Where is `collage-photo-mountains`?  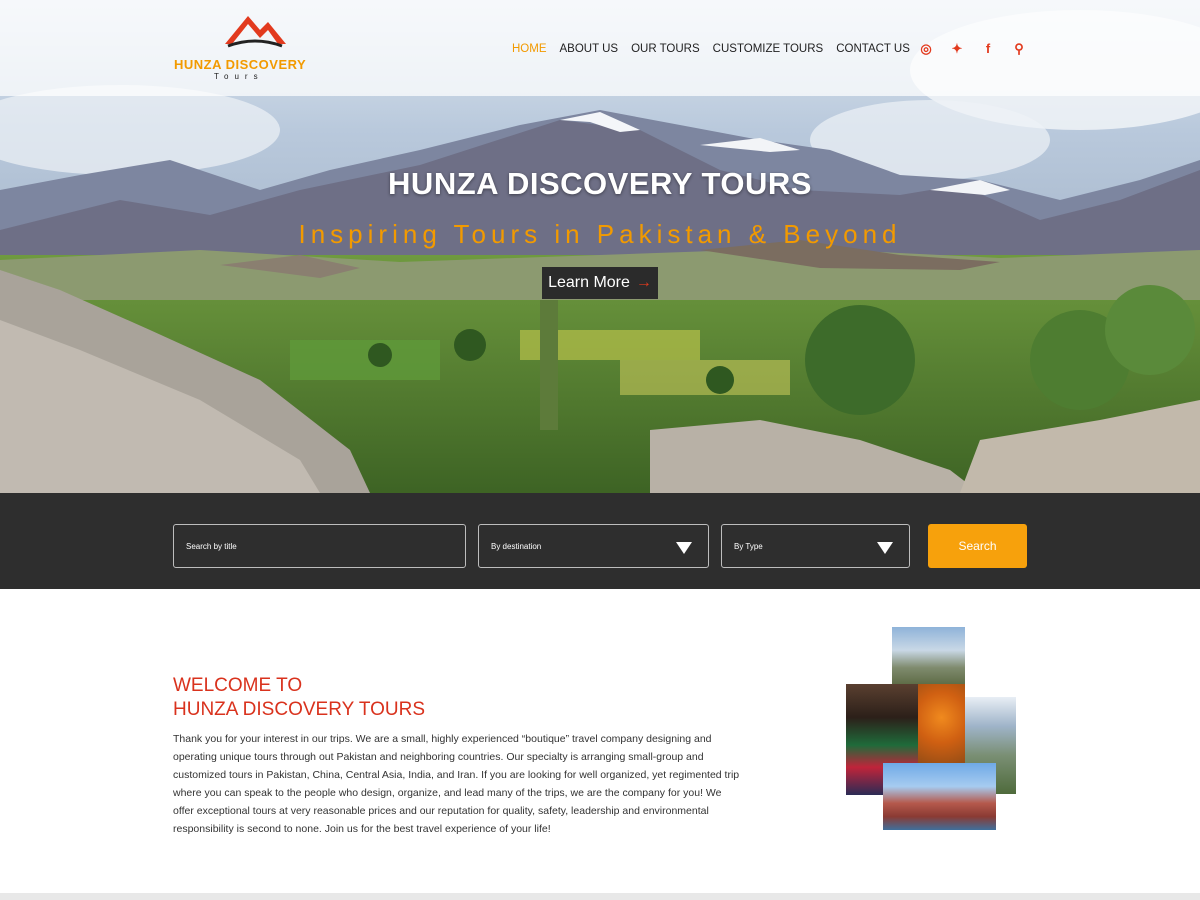
collage-photo-mountains is located at coordinates (928, 656).